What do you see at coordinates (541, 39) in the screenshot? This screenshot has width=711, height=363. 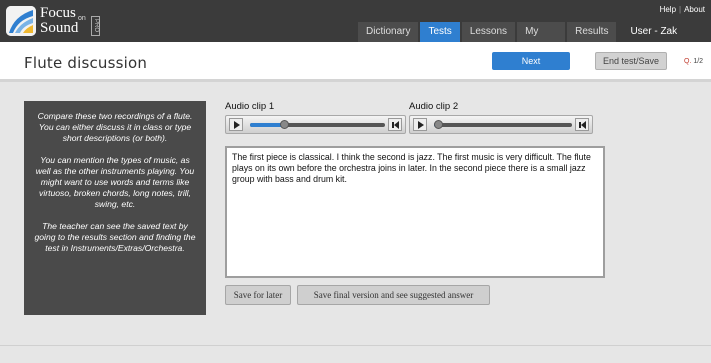 I see `tab-my-class: My Class` at bounding box center [541, 39].